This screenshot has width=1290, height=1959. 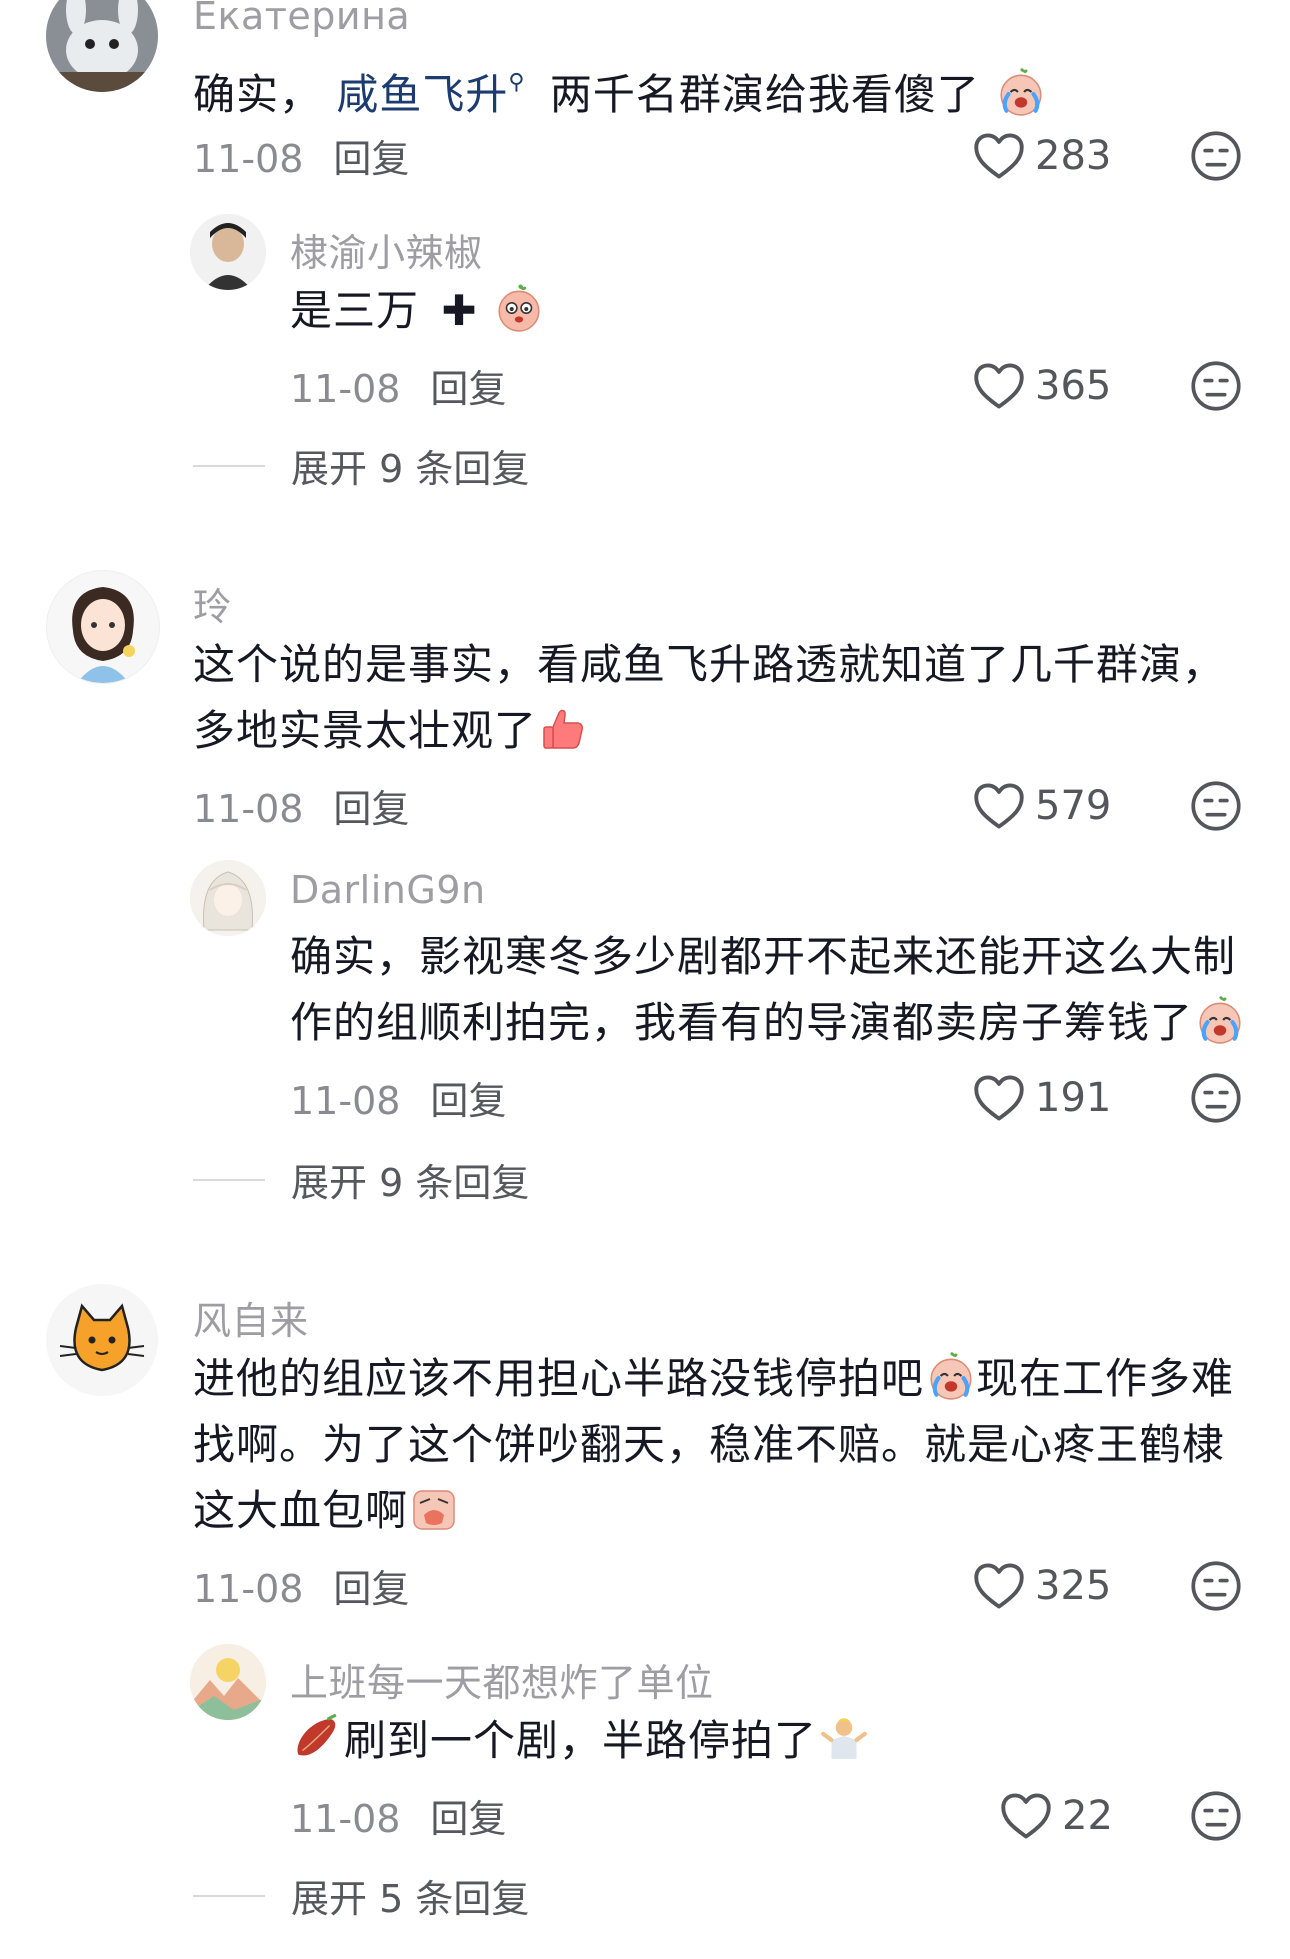 I want to click on like-count: 579, so click(x=1073, y=806).